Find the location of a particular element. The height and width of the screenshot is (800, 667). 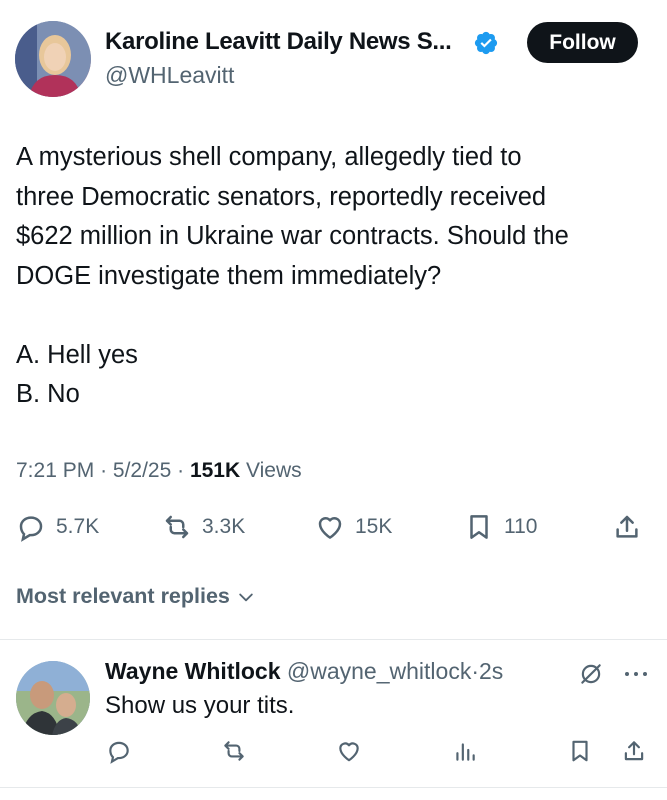

reply-divider is located at coordinates (333, 787).